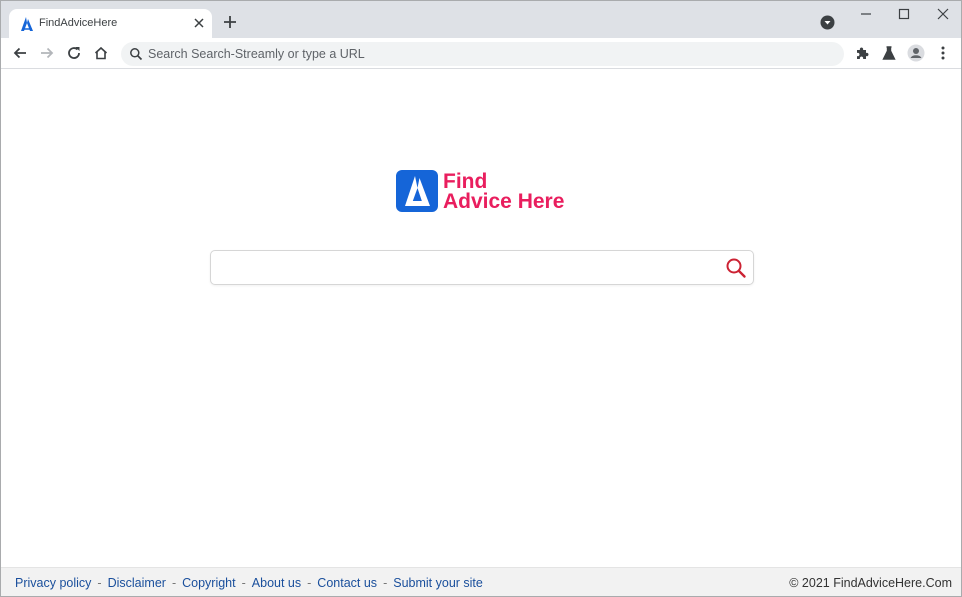 The width and height of the screenshot is (962, 597). I want to click on logo-text-advice-here: Advice Here, so click(504, 201).